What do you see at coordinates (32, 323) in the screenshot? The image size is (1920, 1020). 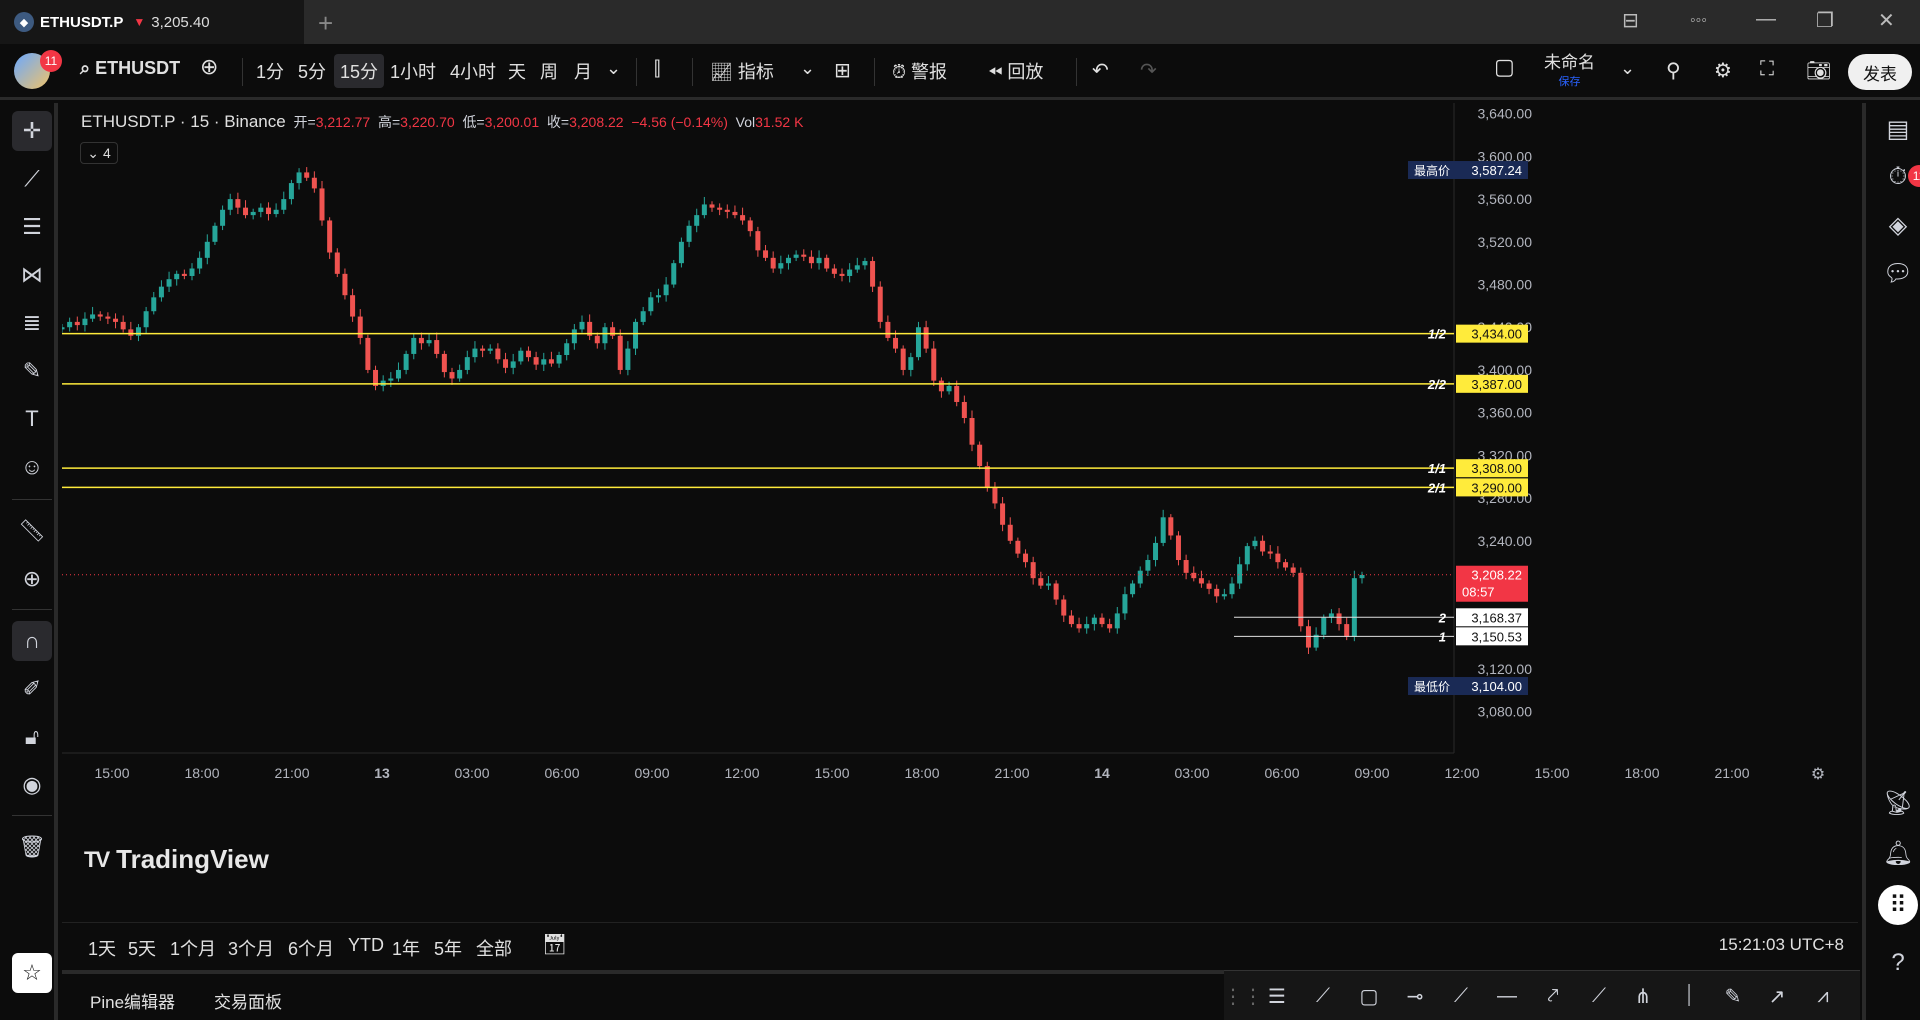 I see `fib-retracement-icon: ≣` at bounding box center [32, 323].